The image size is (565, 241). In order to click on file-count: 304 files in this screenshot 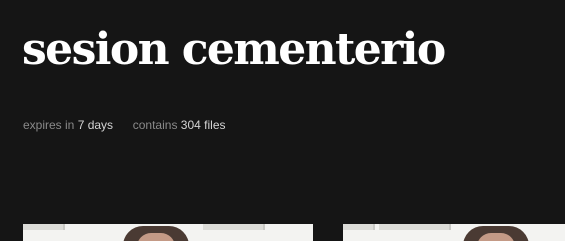, I will do `click(203, 125)`.